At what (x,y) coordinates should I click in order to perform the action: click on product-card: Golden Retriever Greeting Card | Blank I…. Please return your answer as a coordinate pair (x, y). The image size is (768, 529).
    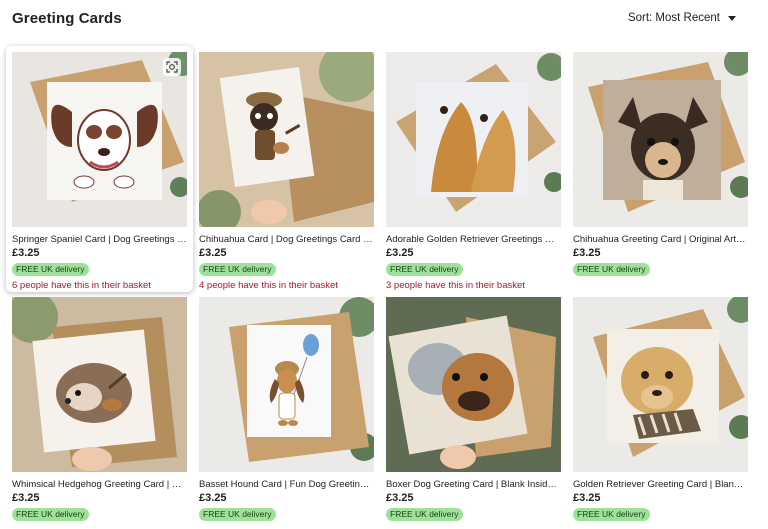
    Looking at the image, I should click on (660, 413).